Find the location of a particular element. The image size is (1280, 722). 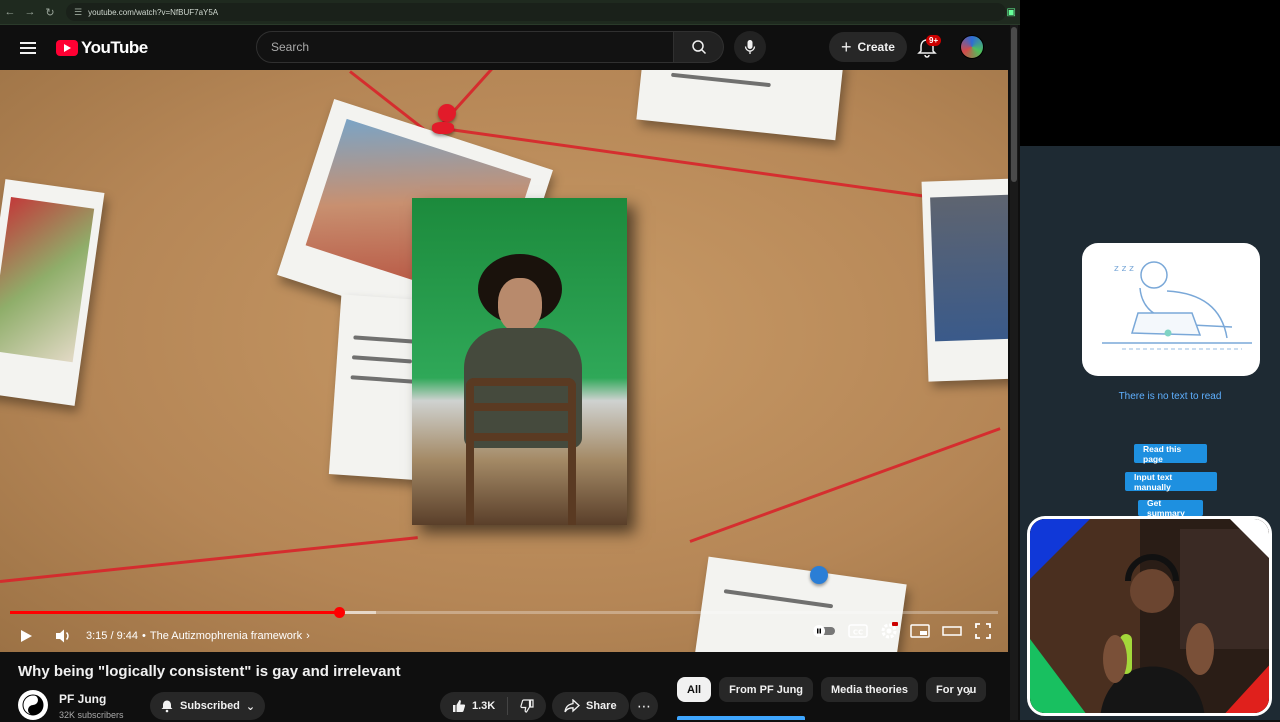

hamburger-menu-icon is located at coordinates (28, 47).